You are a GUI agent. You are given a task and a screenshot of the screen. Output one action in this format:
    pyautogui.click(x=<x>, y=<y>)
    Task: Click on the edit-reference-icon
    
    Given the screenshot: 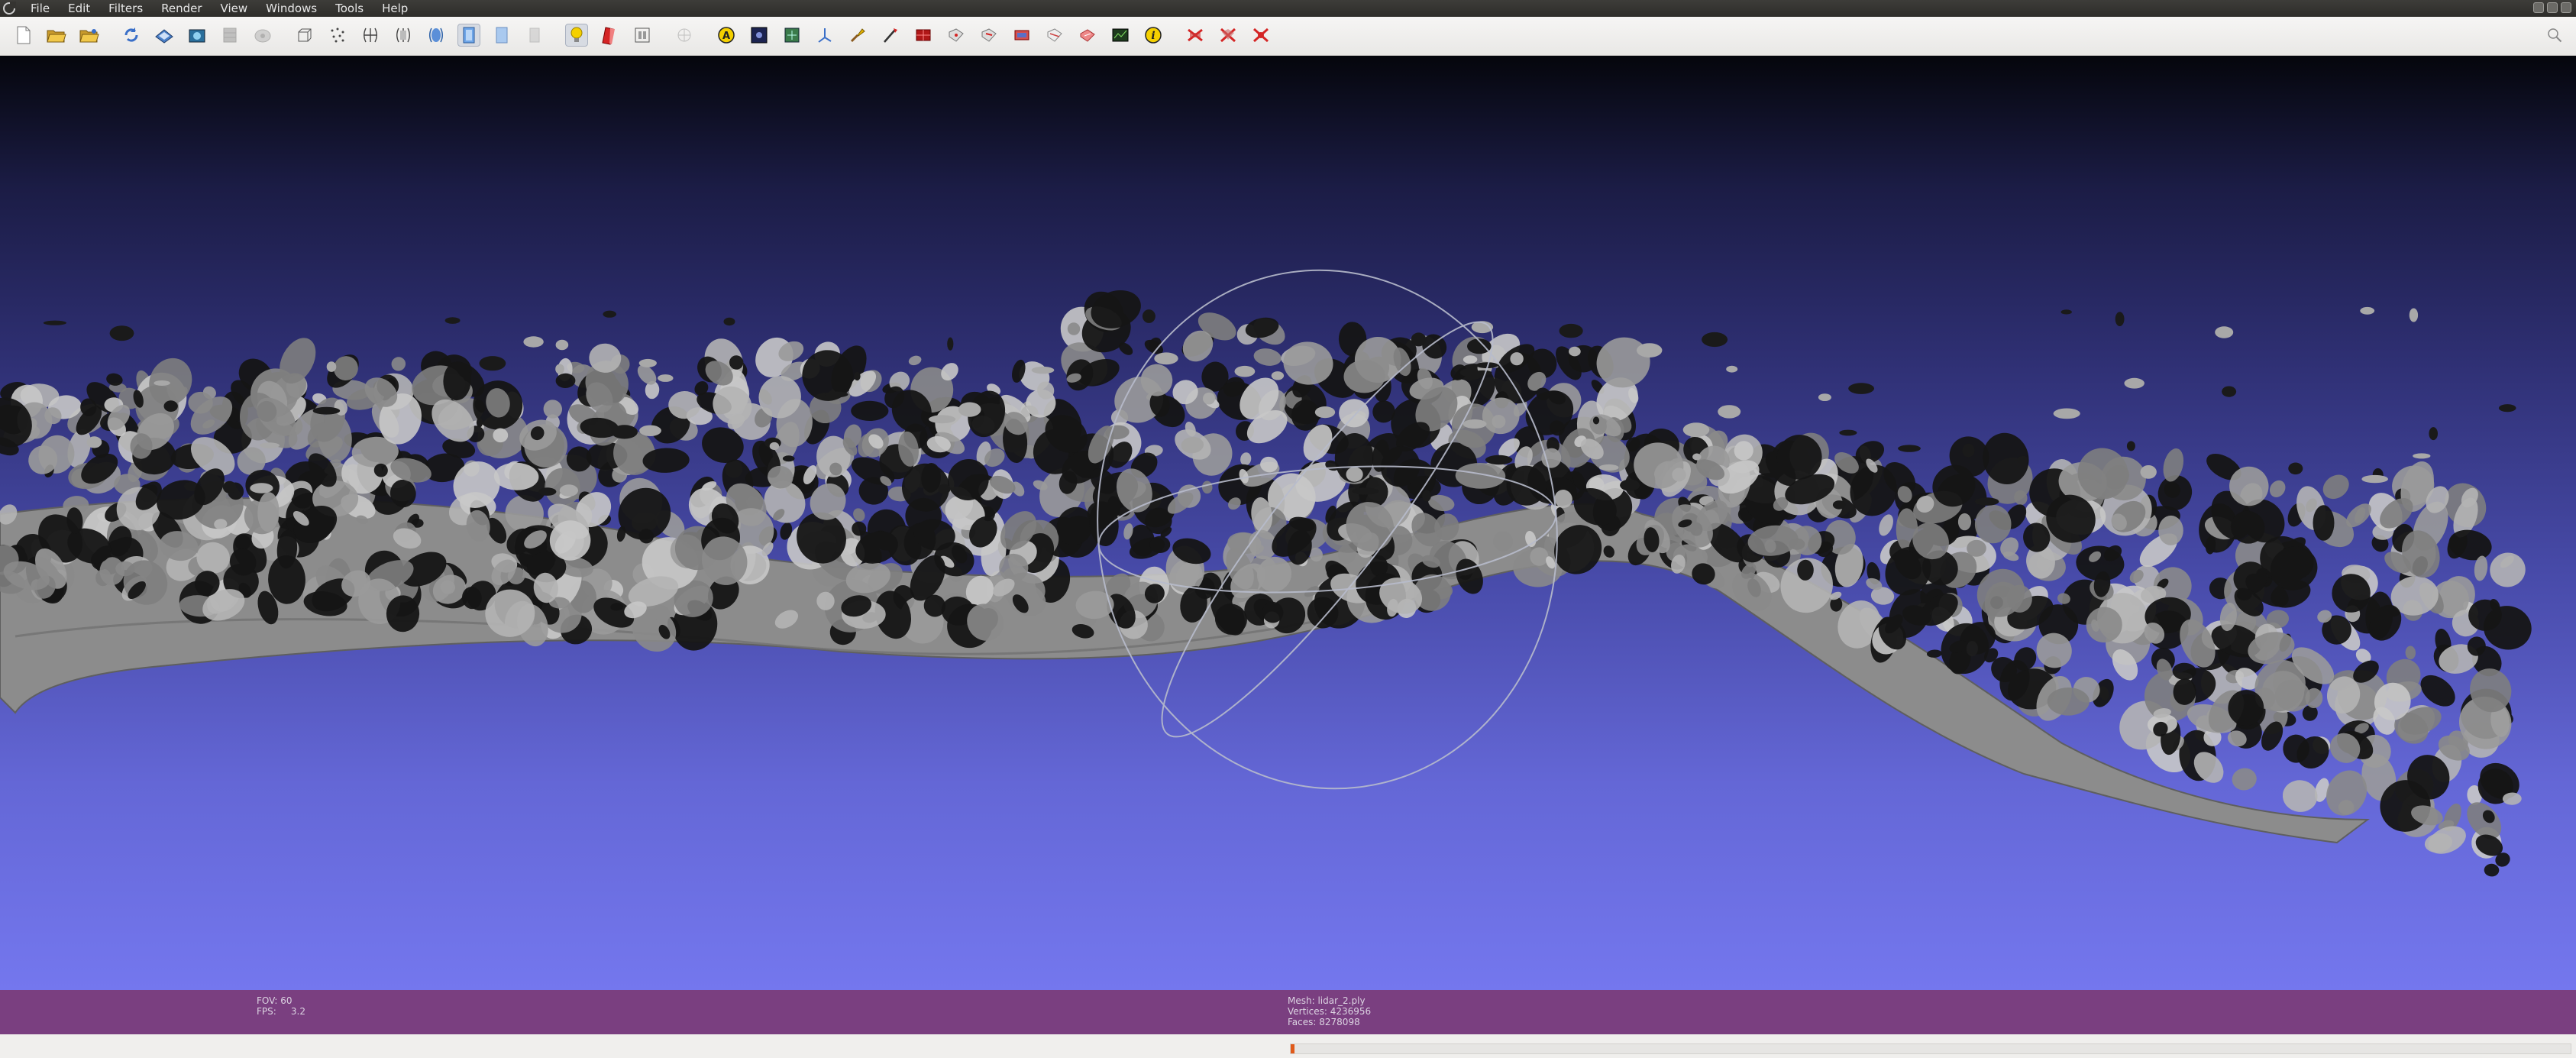 What is the action you would take?
    pyautogui.click(x=1087, y=35)
    